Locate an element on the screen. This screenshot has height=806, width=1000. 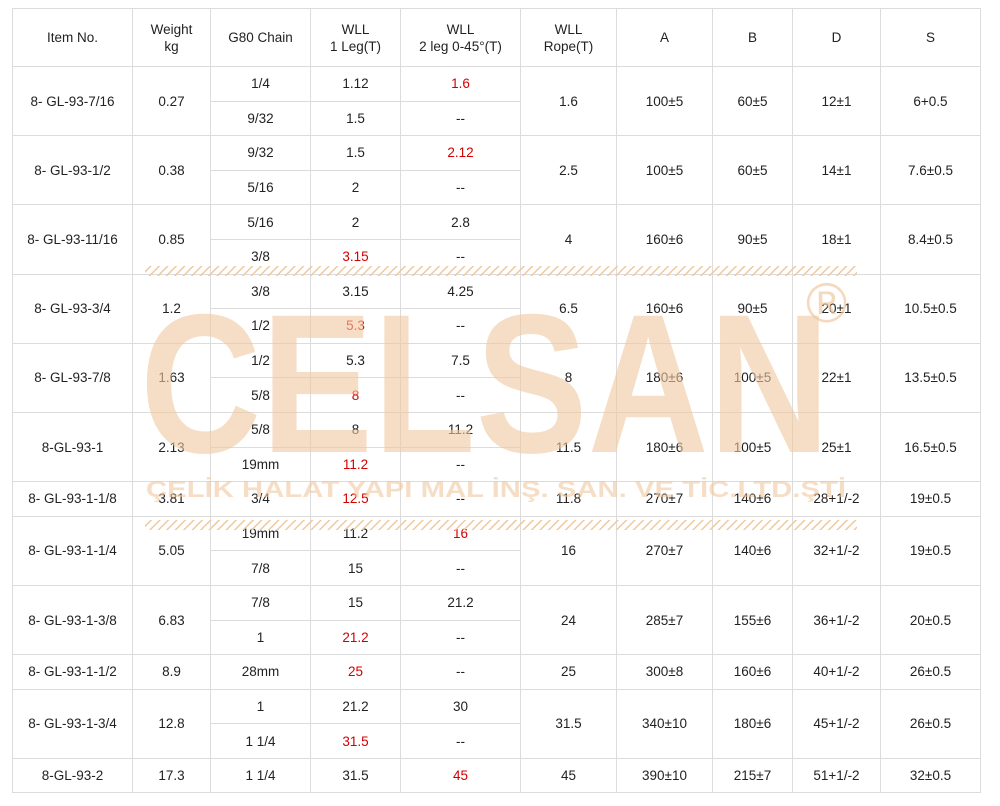
weight-cell: 6.83 is located at coordinates (171, 620).